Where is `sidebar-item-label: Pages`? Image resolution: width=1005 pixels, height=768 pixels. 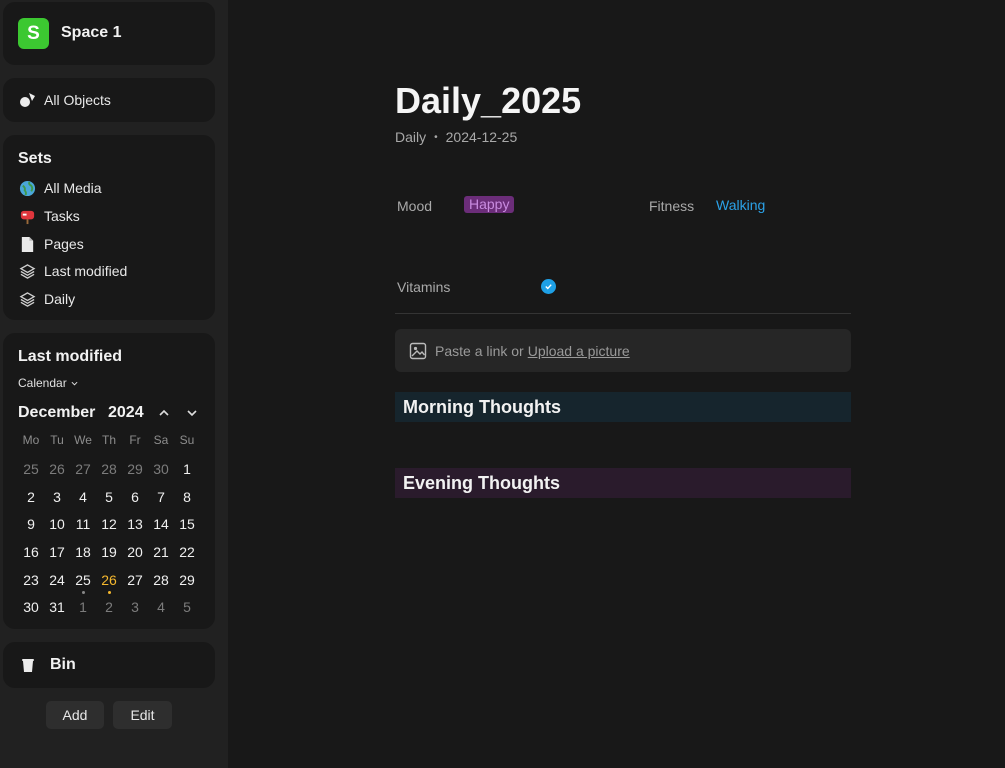 sidebar-item-label: Pages is located at coordinates (64, 244).